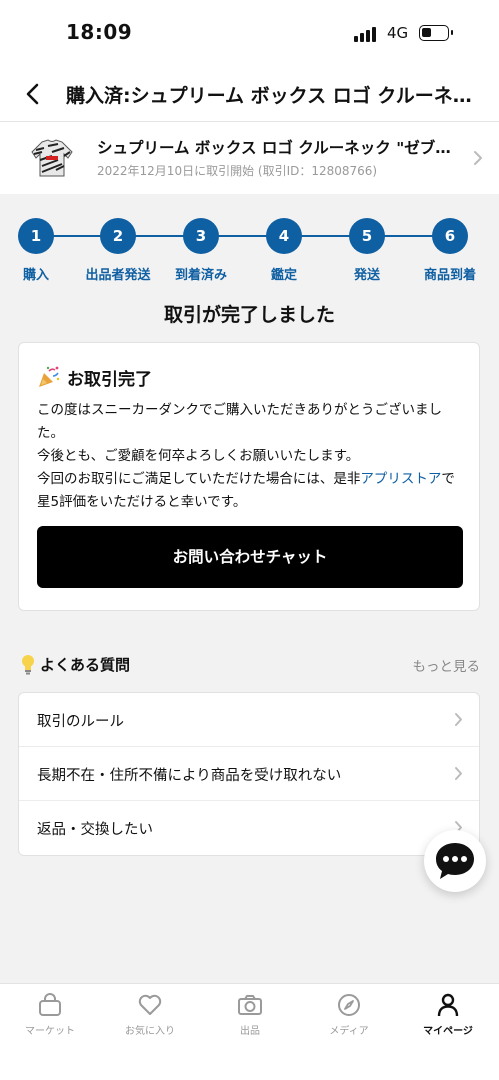 The height and width of the screenshot is (1080, 499). I want to click on step-circle: 2, so click(118, 236).